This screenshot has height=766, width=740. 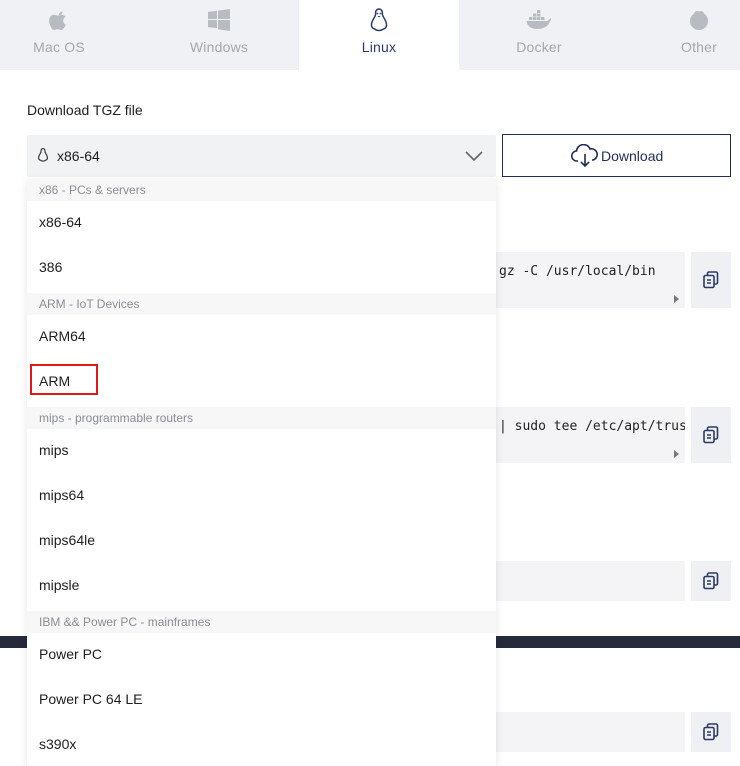 What do you see at coordinates (261, 654) in the screenshot?
I see `option-power-pc: Power PC` at bounding box center [261, 654].